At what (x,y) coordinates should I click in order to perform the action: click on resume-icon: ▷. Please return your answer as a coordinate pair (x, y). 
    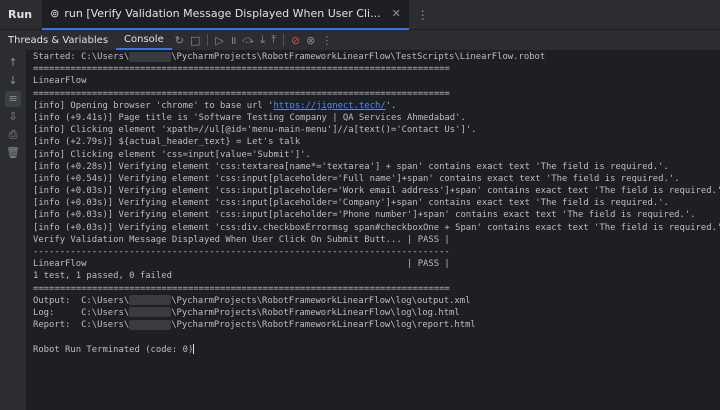
    Looking at the image, I should click on (219, 40).